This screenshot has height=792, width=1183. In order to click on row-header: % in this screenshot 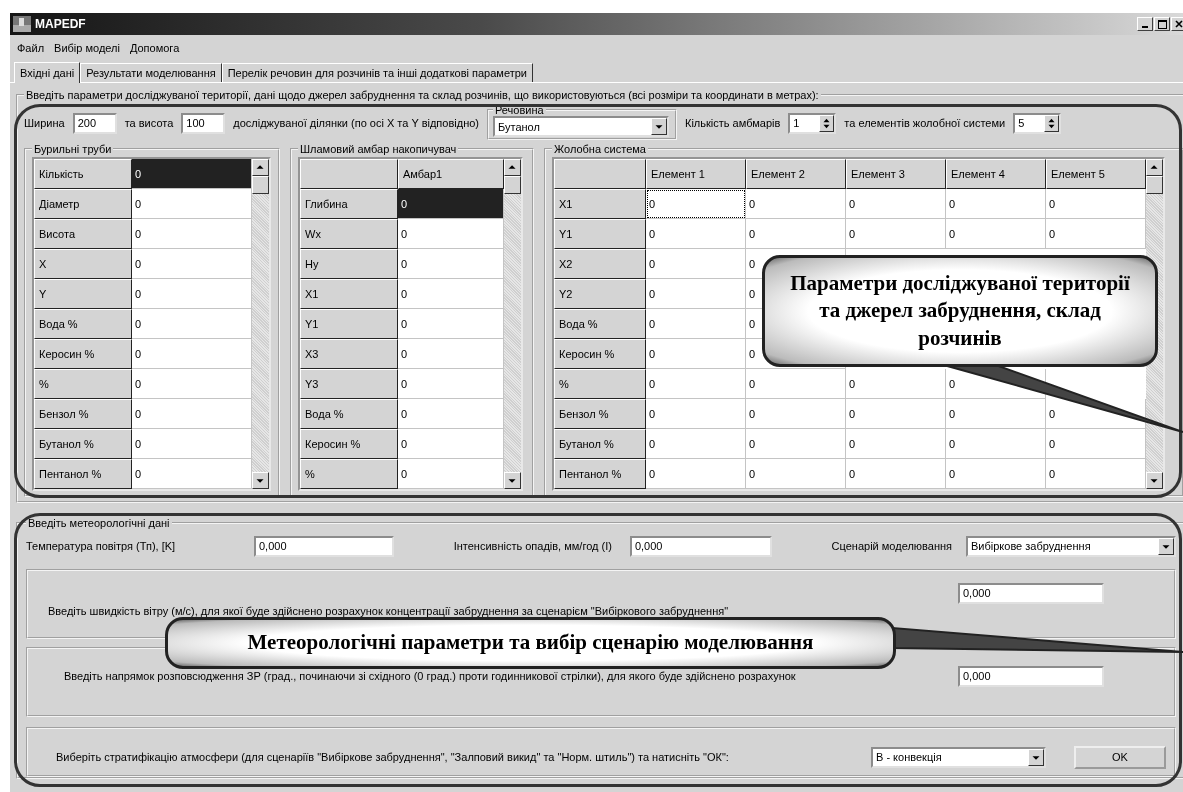, I will do `click(600, 384)`.